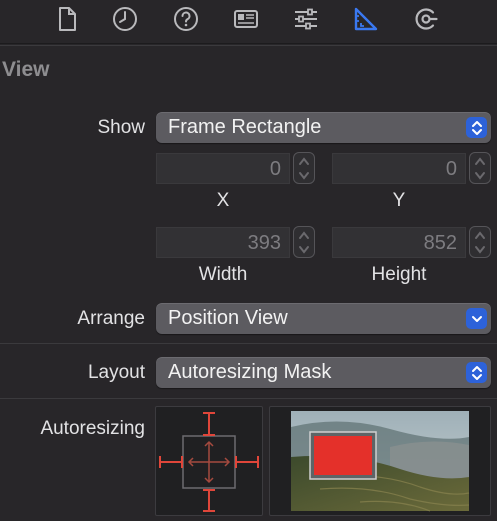  Describe the element at coordinates (121, 127) in the screenshot. I see `show-label: Show` at that location.